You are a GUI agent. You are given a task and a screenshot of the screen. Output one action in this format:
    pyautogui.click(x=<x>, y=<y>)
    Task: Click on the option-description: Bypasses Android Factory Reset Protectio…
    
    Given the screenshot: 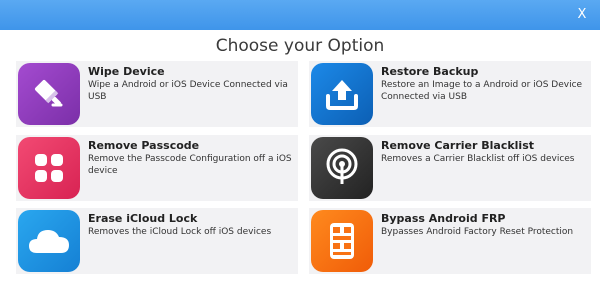 What is the action you would take?
    pyautogui.click(x=477, y=232)
    